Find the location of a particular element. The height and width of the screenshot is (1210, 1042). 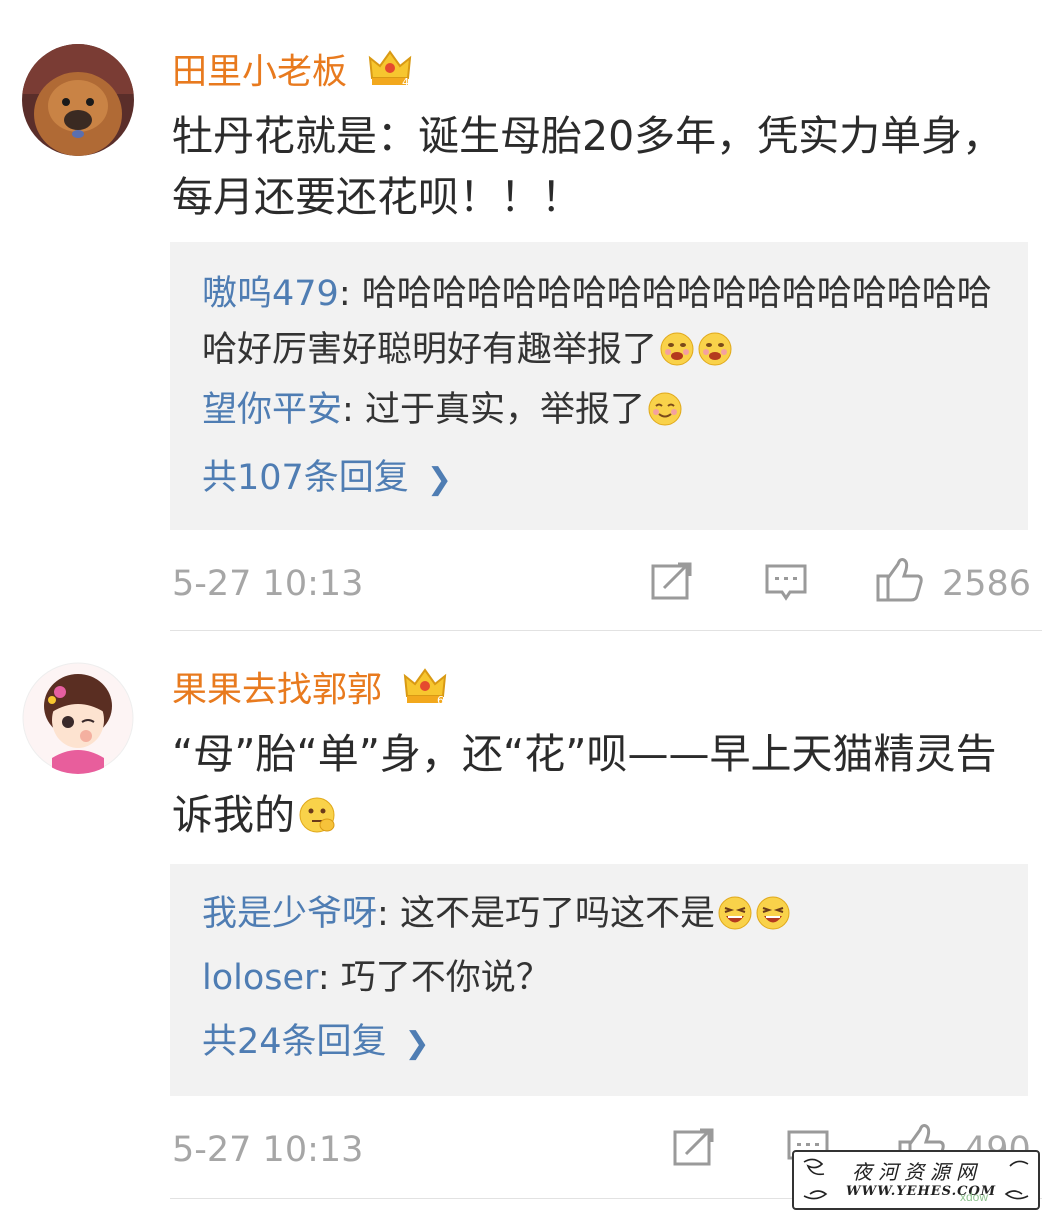

comment-content: “母”胎“单”身，还“花”呗——早上天猫精灵告诉我的 is located at coordinates (597, 785).